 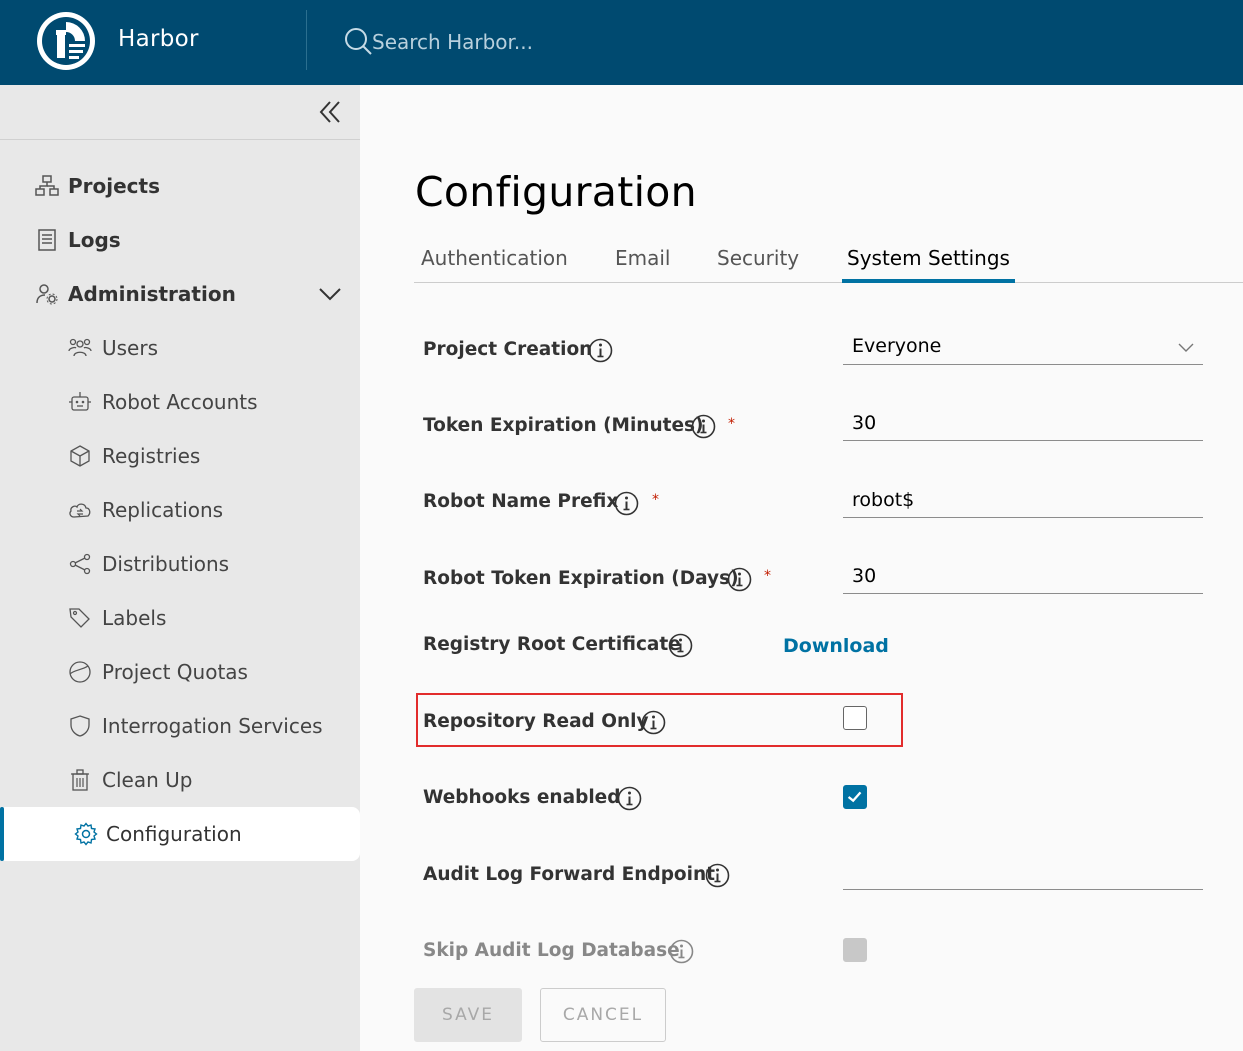 I want to click on checkmark-icon, so click(x=854, y=797).